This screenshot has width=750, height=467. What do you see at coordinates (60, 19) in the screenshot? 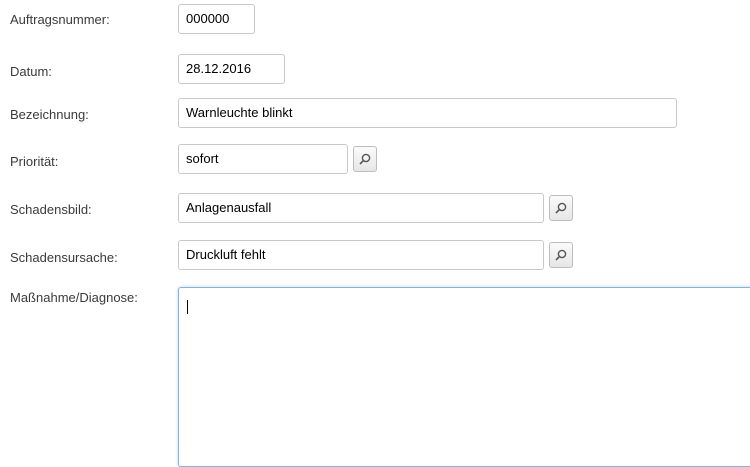
I see `auftragsnummer-label: Auftragsnummer:` at bounding box center [60, 19].